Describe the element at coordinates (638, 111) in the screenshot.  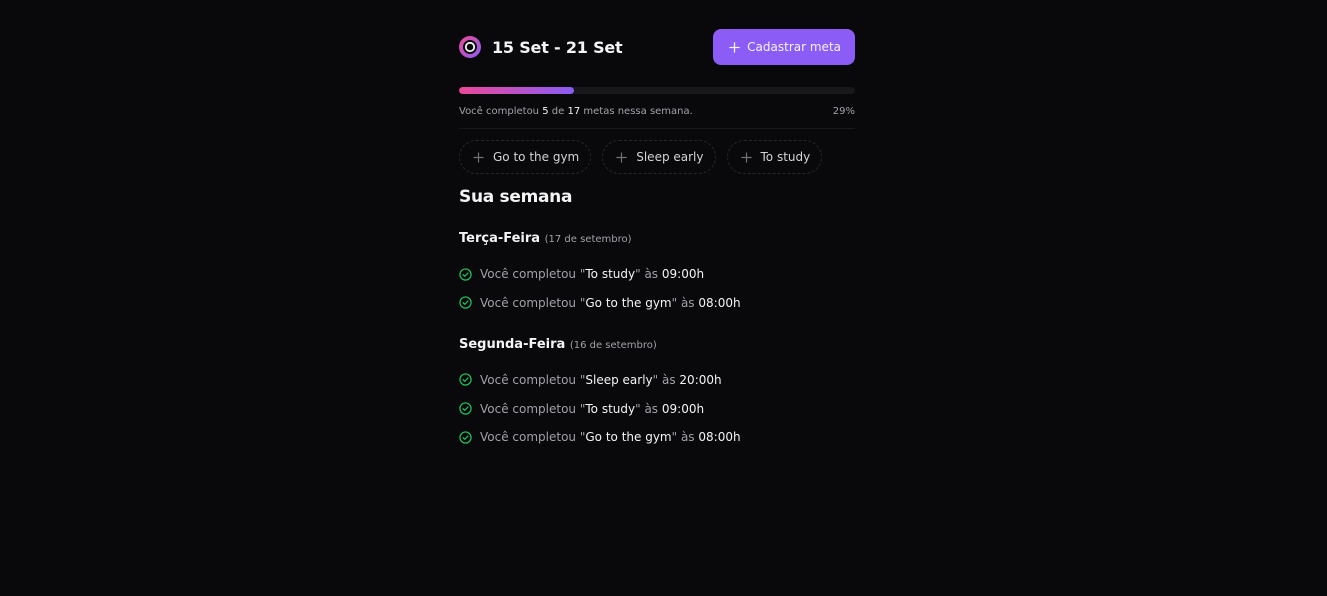
I see `progress-suffix: metas nessa semana.` at that location.